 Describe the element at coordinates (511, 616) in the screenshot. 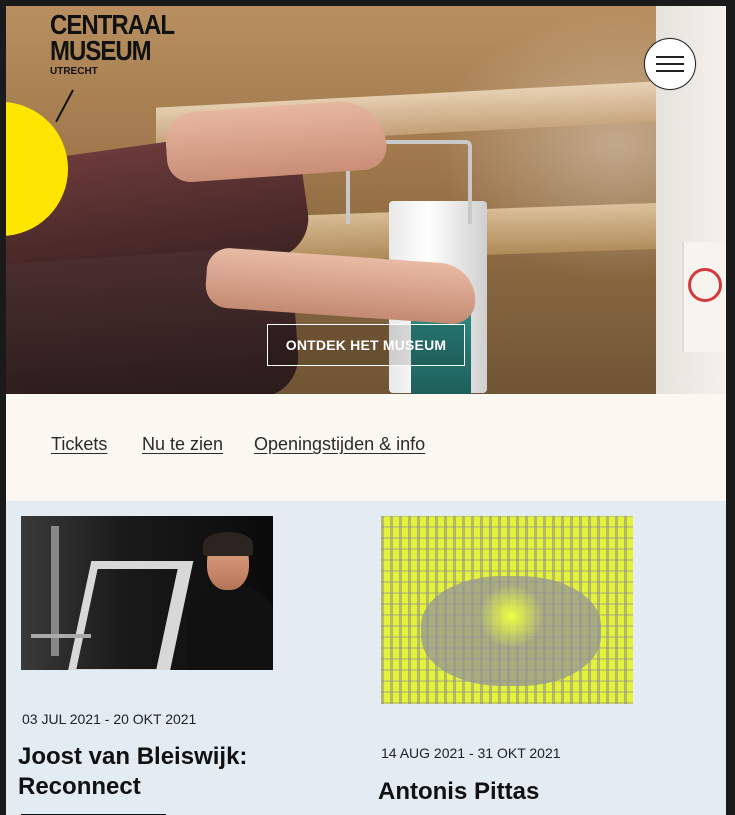

I see `image-glow` at that location.